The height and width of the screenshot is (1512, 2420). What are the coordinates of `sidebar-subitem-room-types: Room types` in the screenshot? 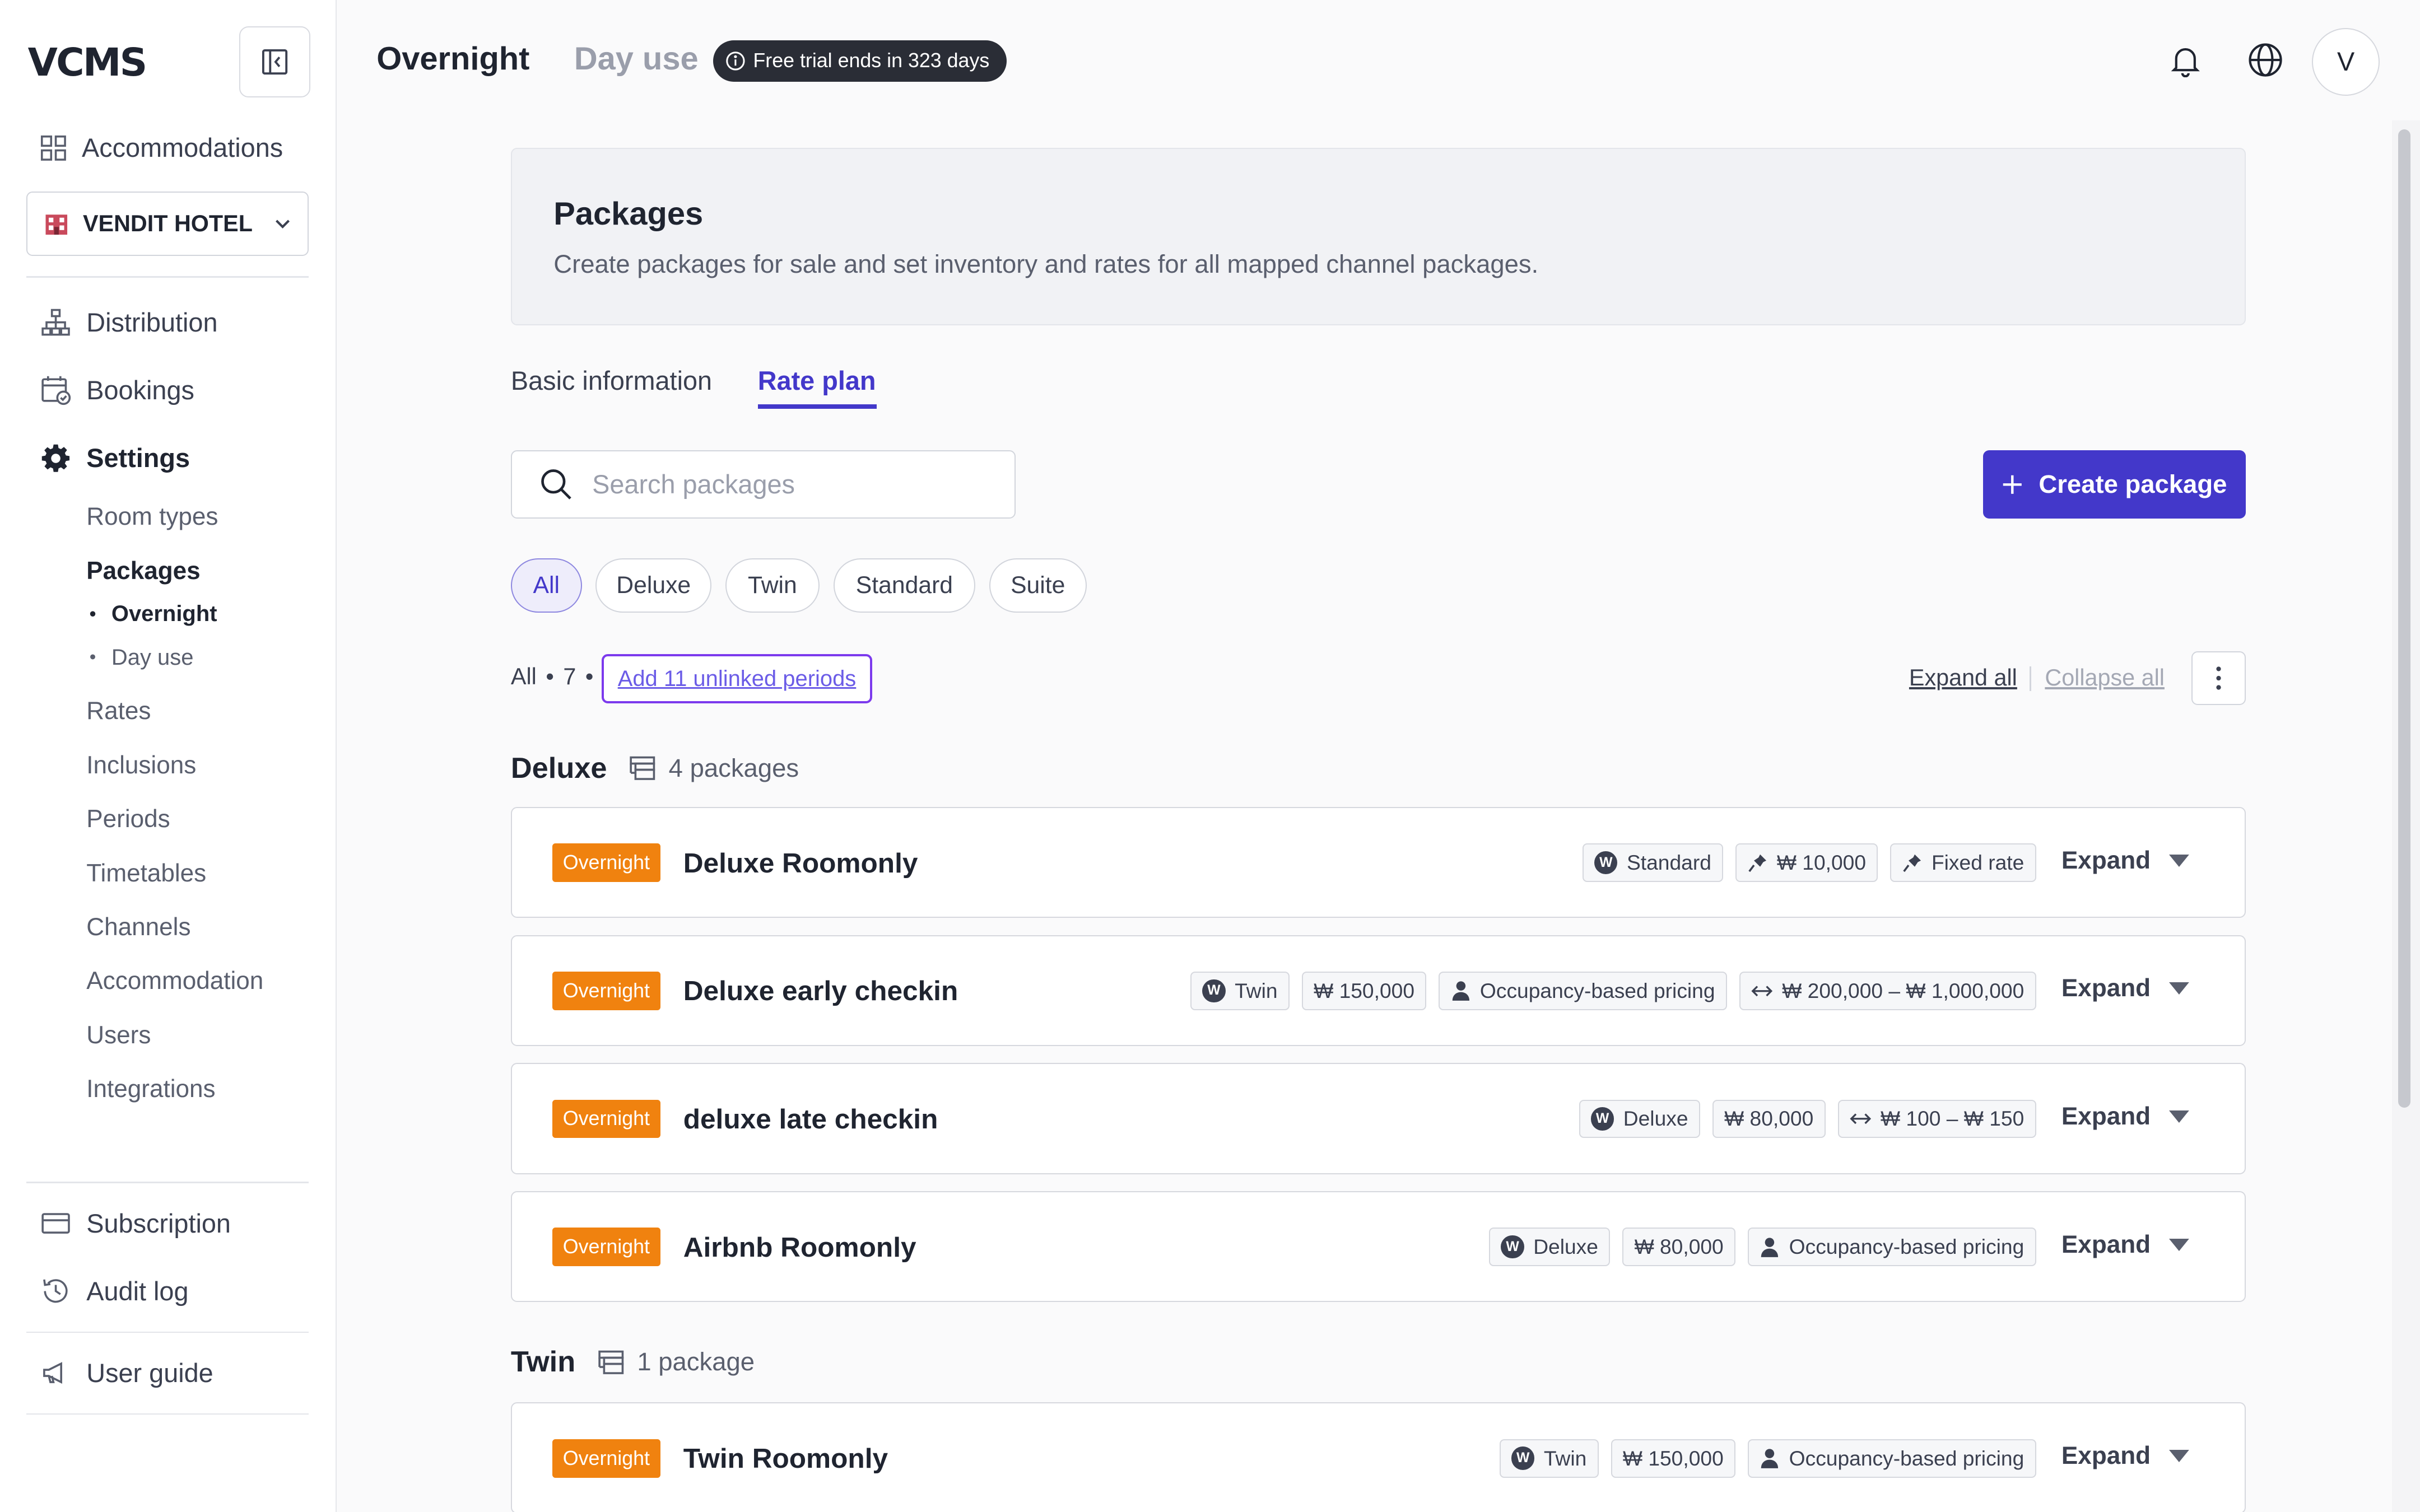 It's located at (152, 517).